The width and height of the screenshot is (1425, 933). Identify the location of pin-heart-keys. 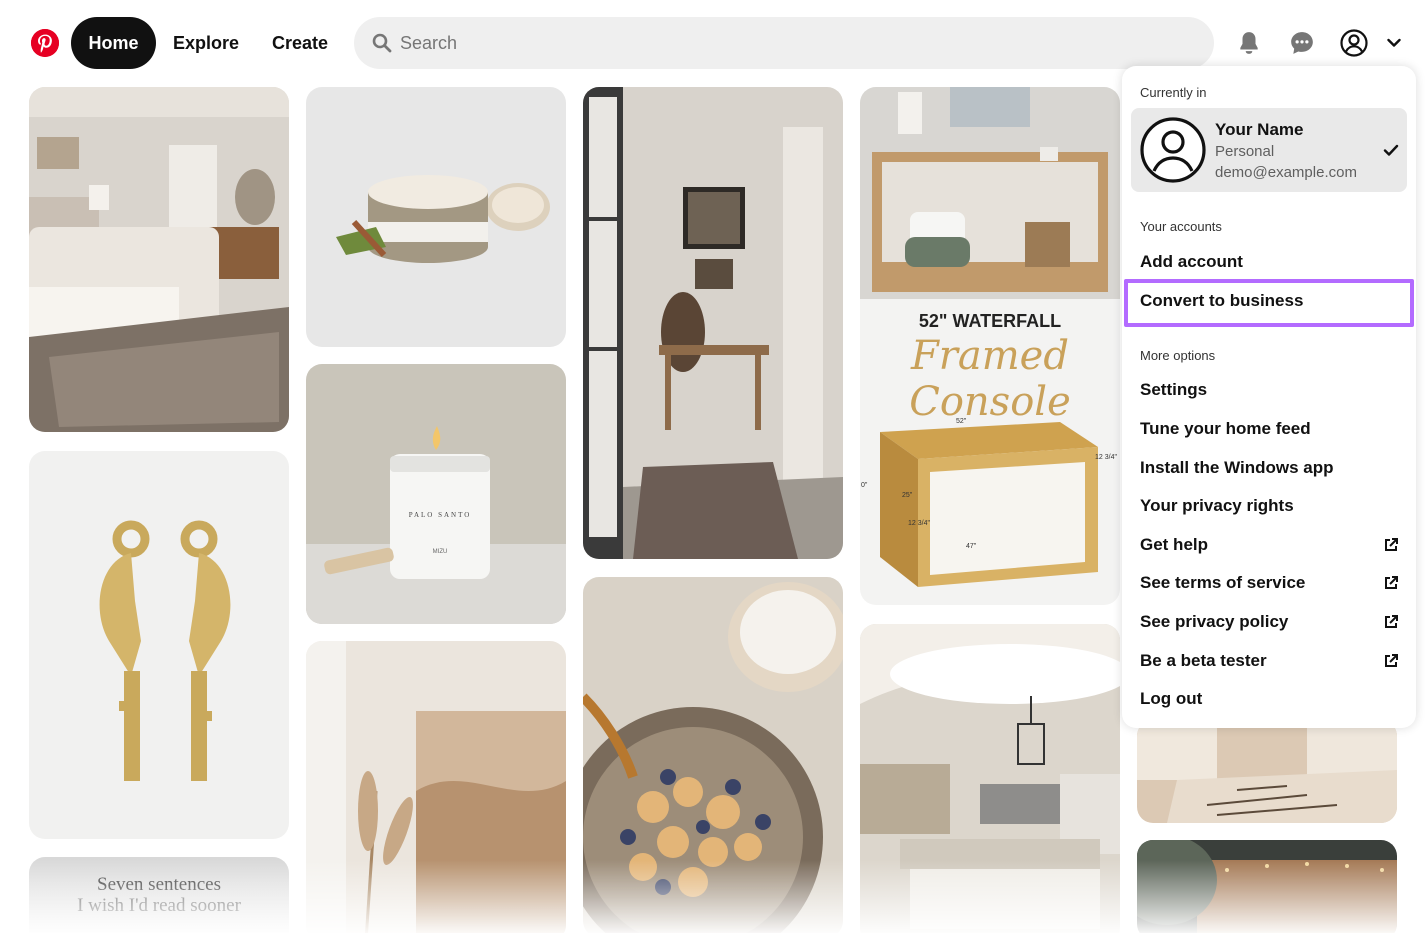
(159, 645).